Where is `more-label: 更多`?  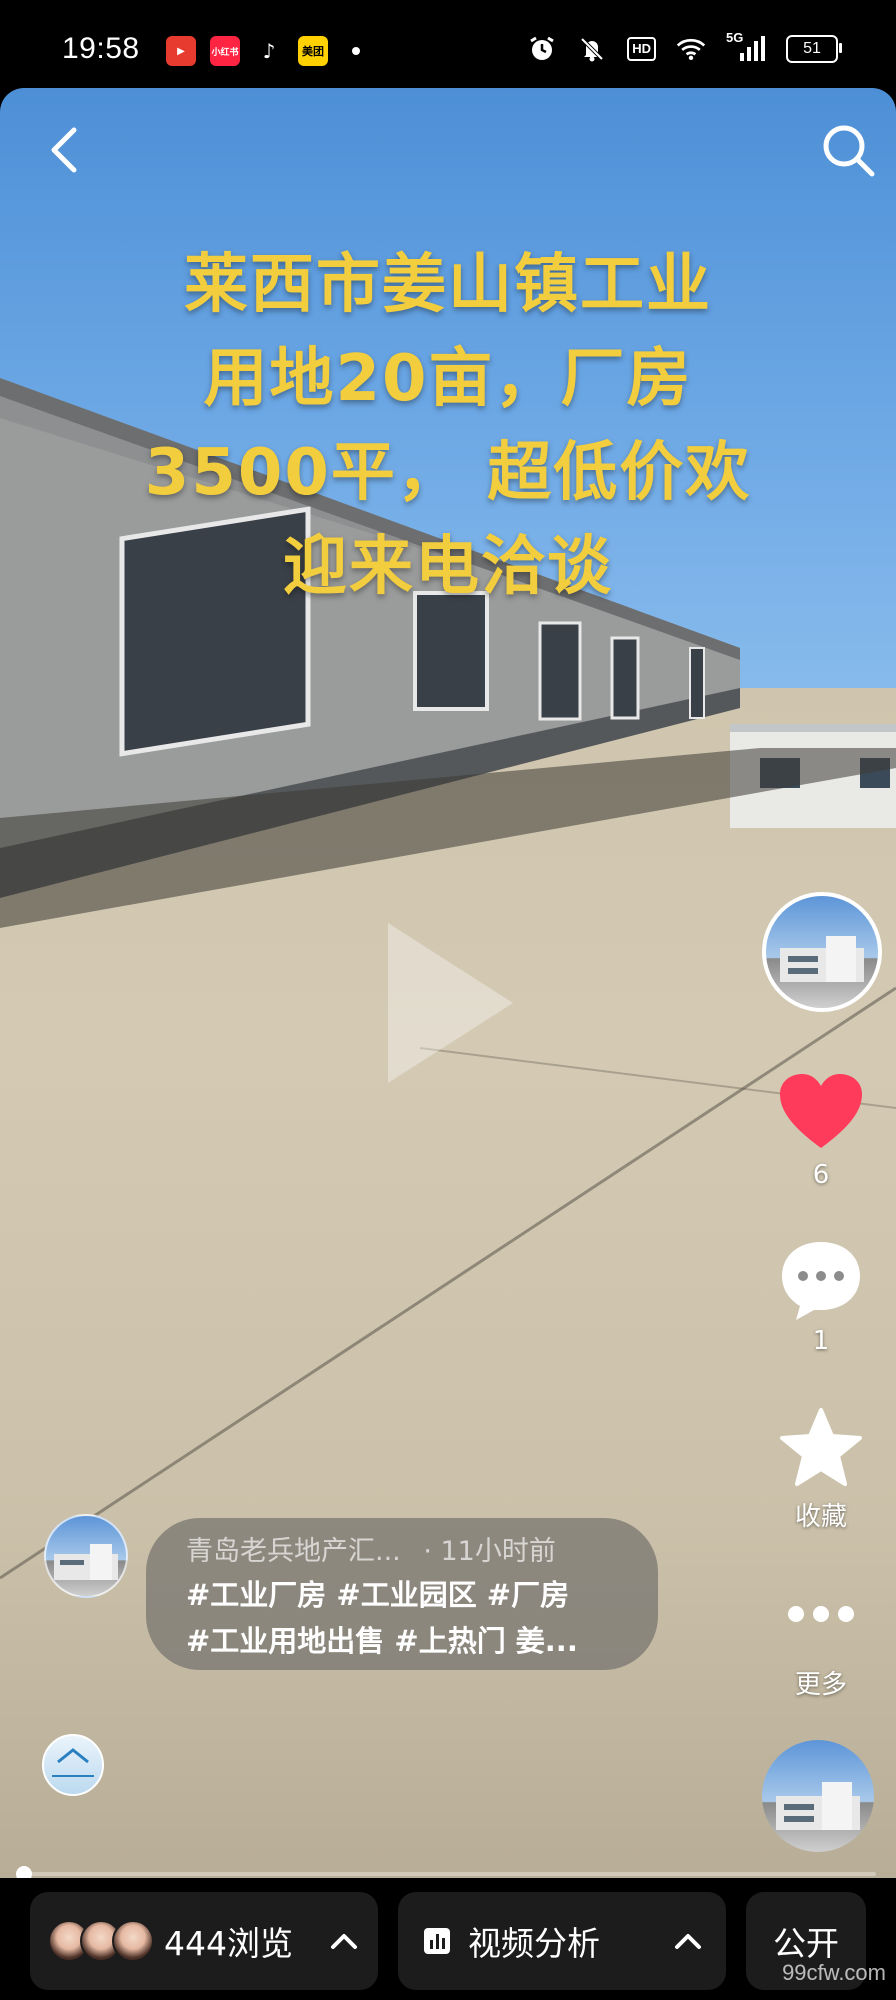
more-label: 更多 is located at coordinates (820, 1685).